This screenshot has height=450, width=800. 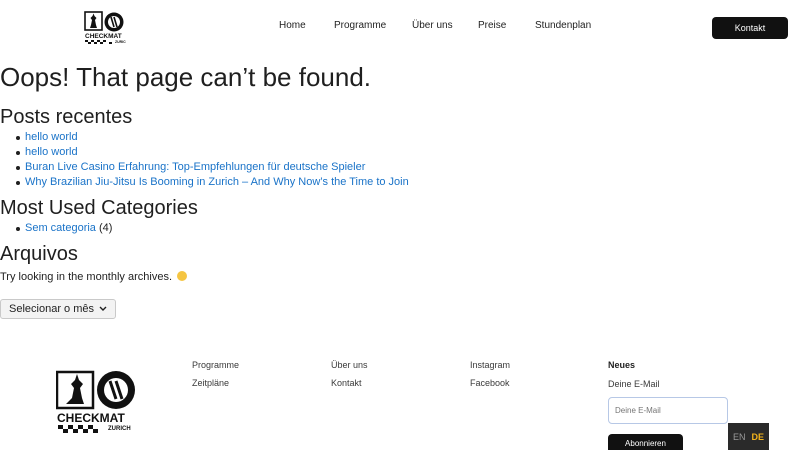 I want to click on nav-uber-uns: Über uns, so click(x=432, y=25).